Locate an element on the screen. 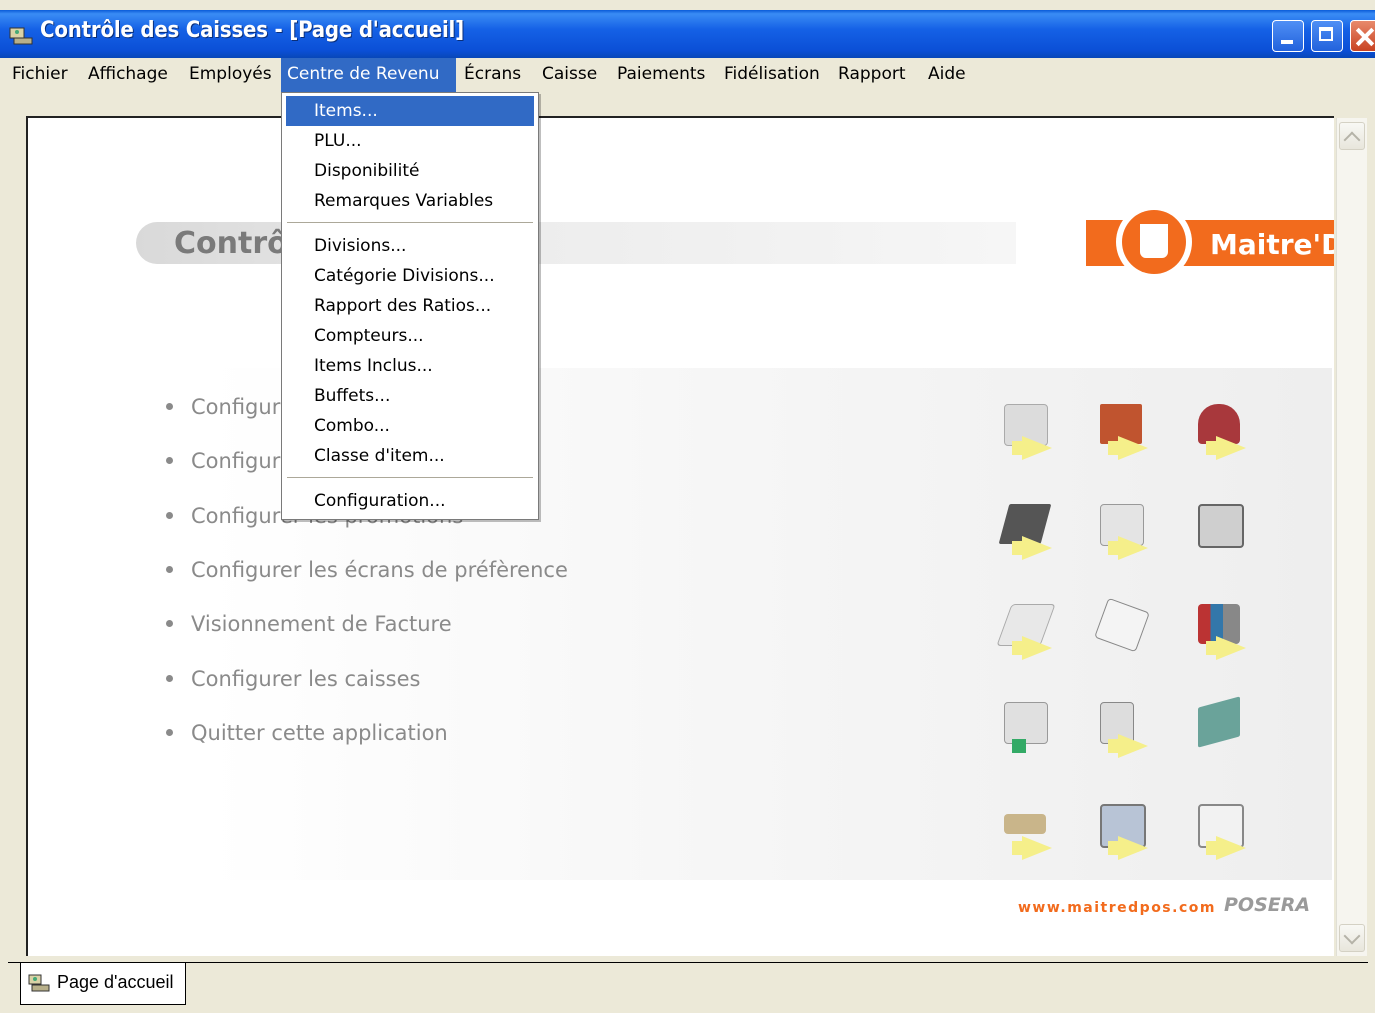 The height and width of the screenshot is (1013, 1375). link-invoice-viewer: Visionnement de Facture is located at coordinates (309, 624).